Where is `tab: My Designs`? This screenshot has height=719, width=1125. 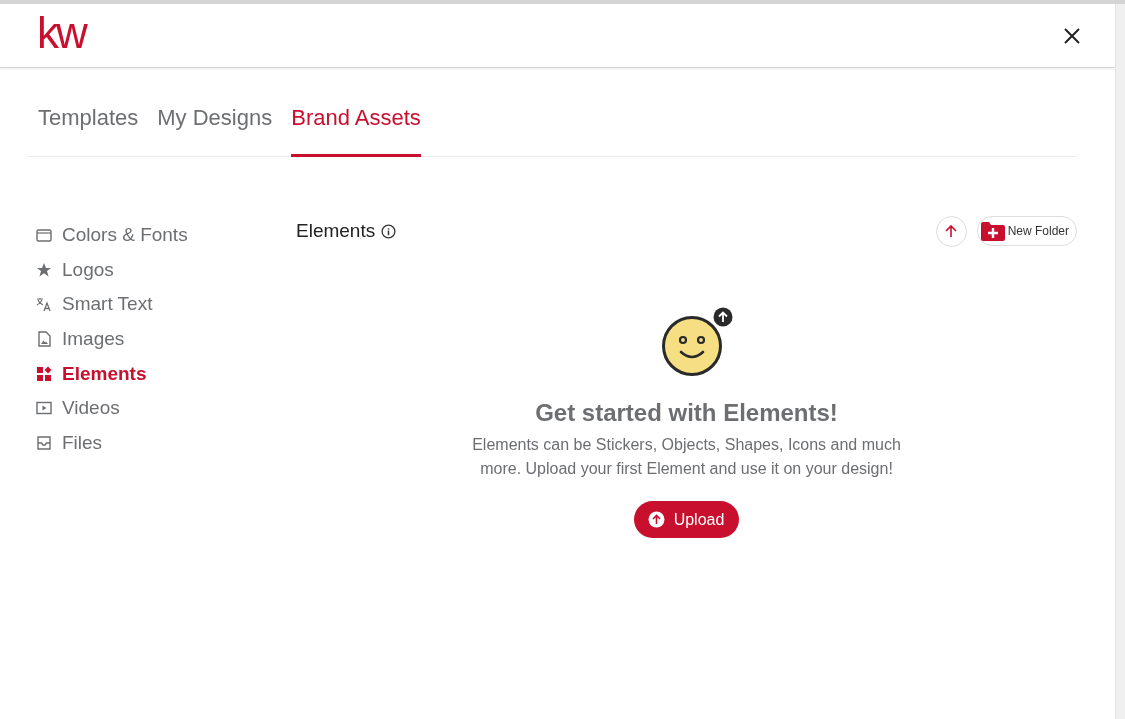 tab: My Designs is located at coordinates (215, 131).